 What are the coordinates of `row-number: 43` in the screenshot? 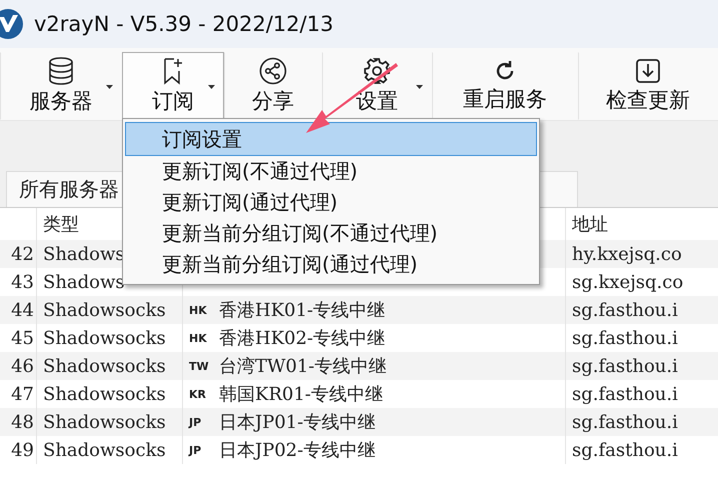 It's located at (22, 282).